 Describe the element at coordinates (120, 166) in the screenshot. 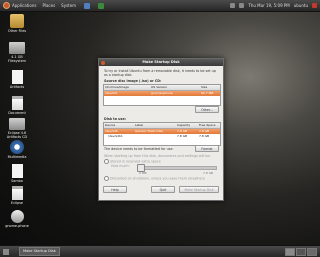

I see `how-much-label: How much:` at that location.